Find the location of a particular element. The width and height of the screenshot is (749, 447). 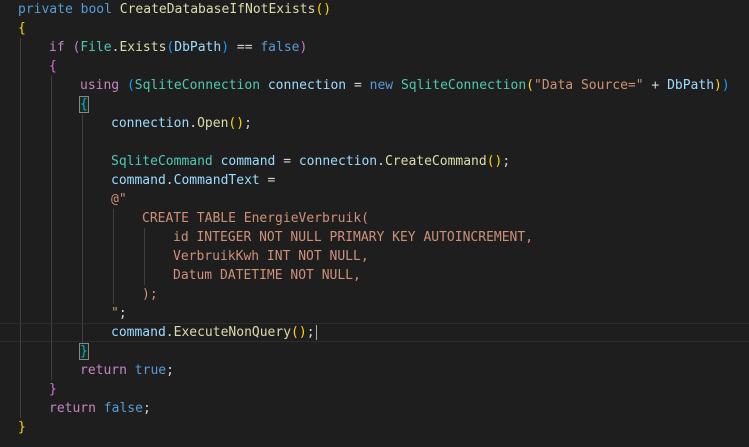

code-token: " is located at coordinates (115, 313).